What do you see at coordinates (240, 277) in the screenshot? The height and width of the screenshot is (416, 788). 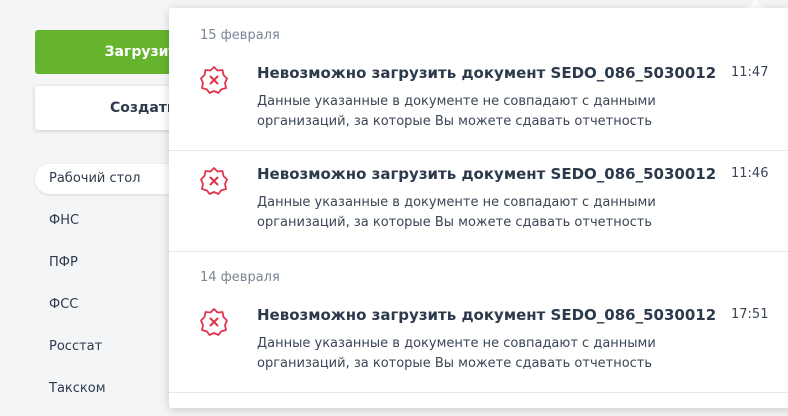 I see `date-header: 14 февраля` at bounding box center [240, 277].